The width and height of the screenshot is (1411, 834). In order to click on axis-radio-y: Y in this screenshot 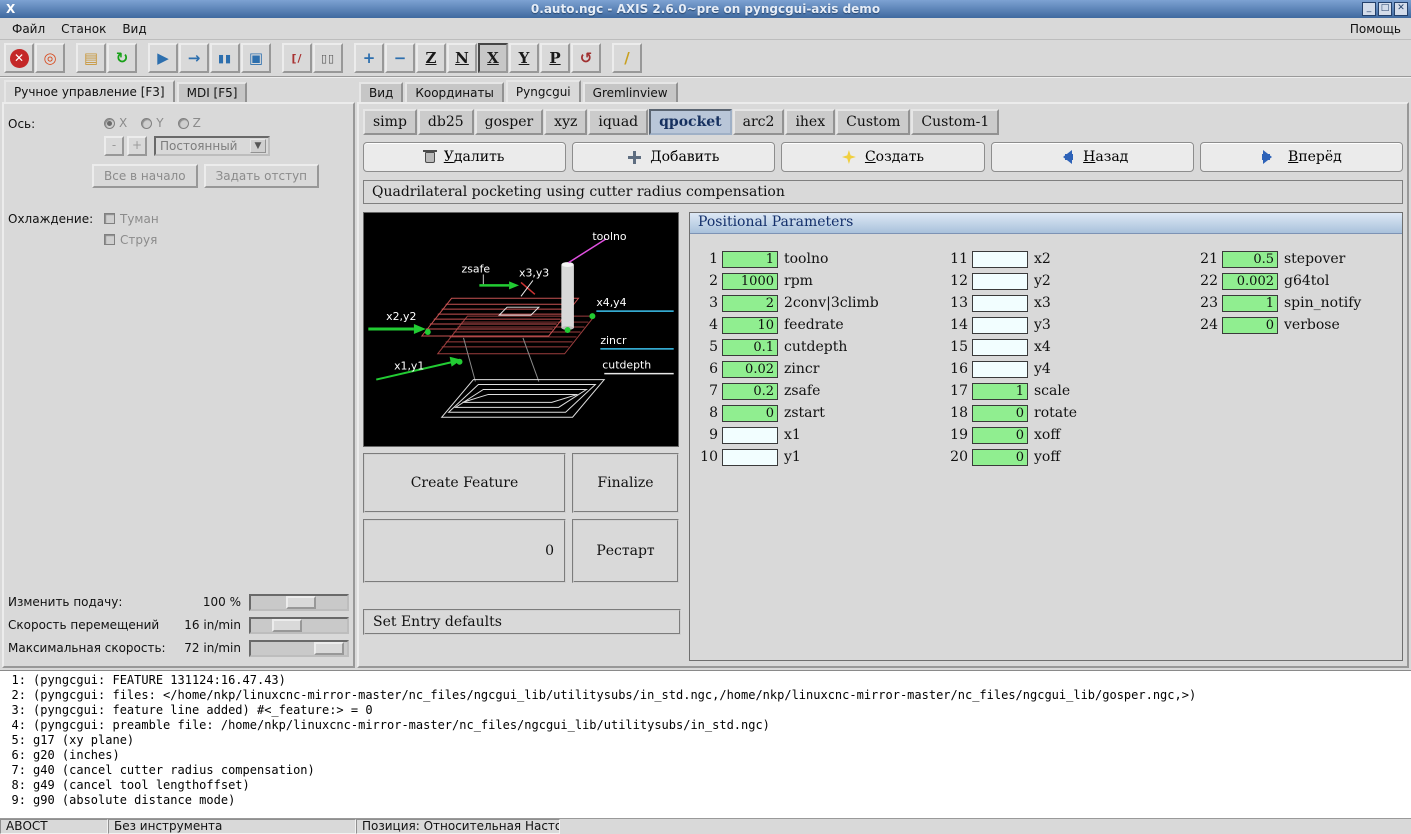, I will do `click(152, 123)`.